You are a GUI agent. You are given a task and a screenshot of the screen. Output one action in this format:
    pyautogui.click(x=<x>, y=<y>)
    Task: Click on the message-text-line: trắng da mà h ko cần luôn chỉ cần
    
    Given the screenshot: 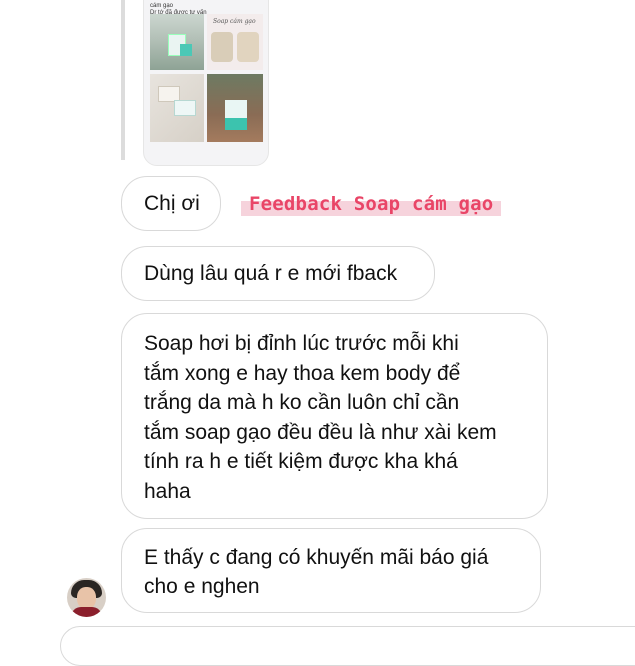 What is the action you would take?
    pyautogui.click(x=302, y=402)
    